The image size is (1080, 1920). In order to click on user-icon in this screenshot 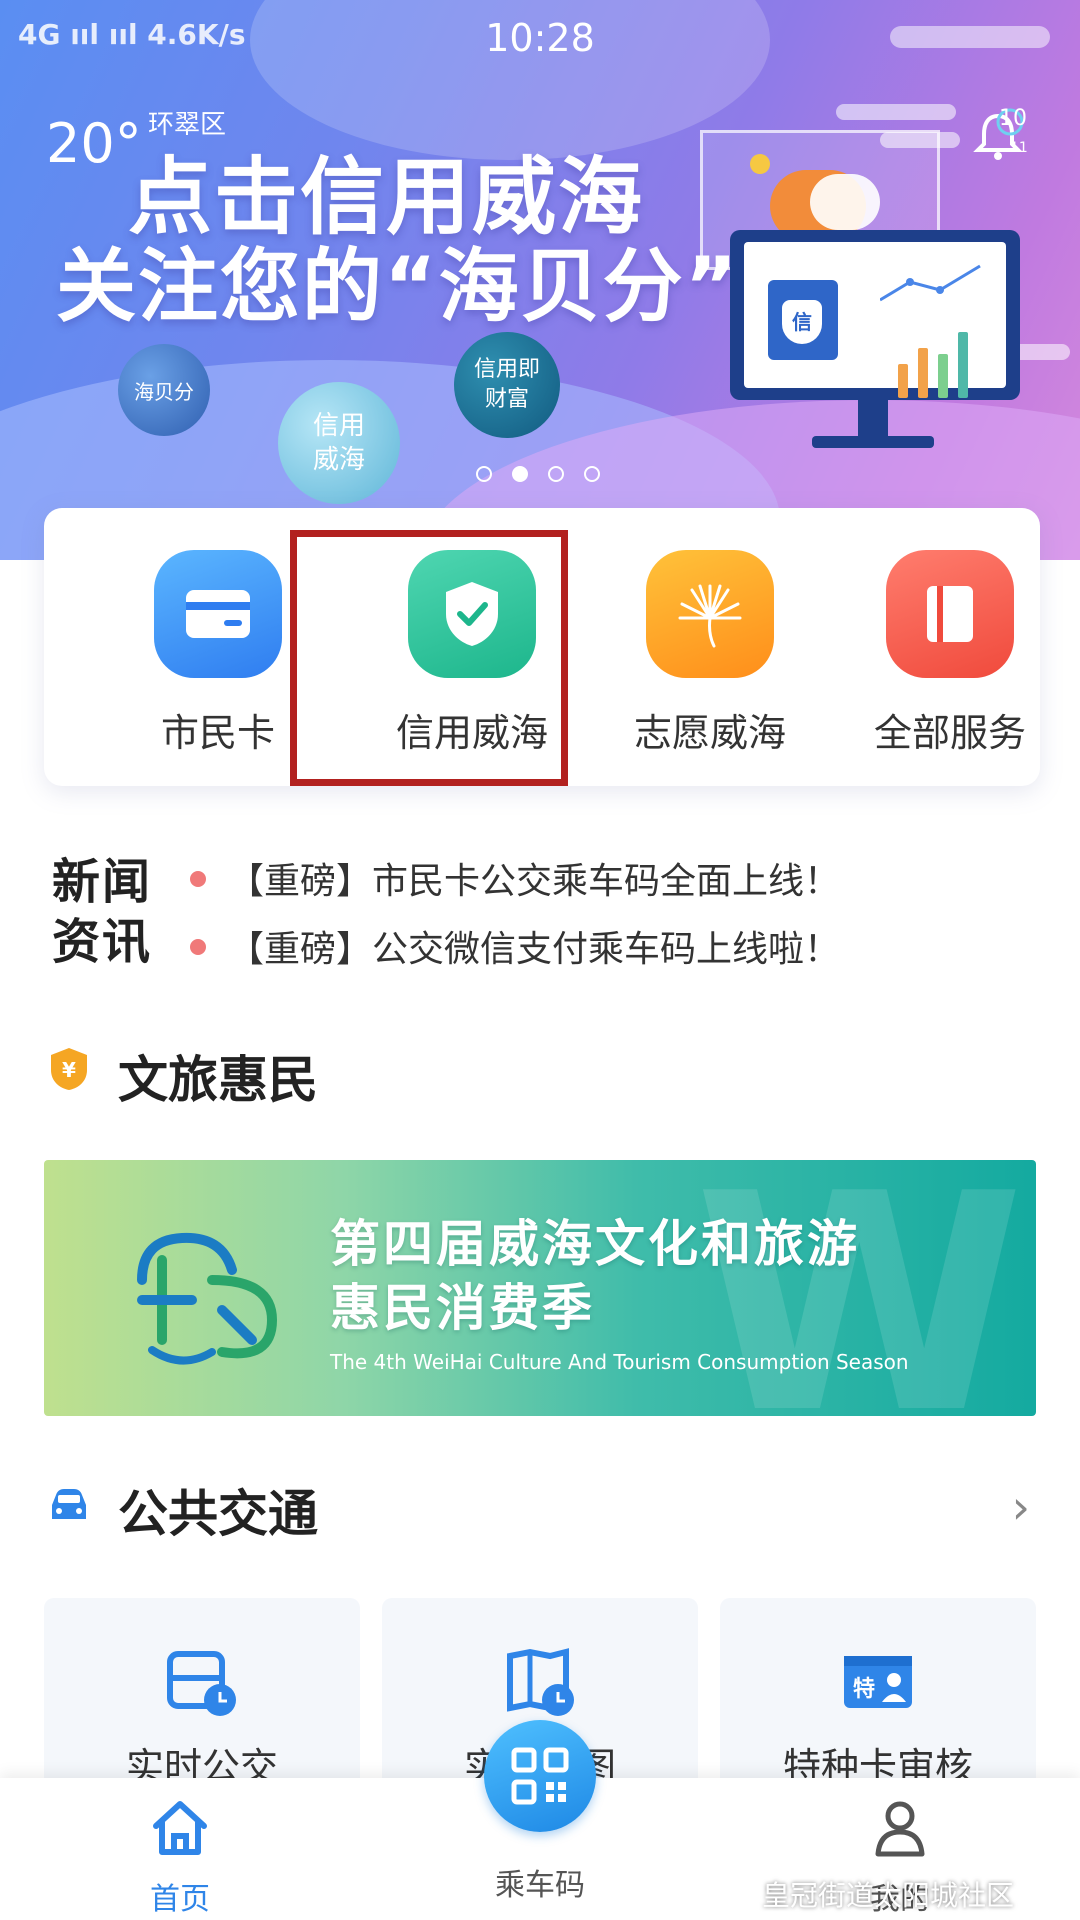, I will do `click(900, 1829)`.